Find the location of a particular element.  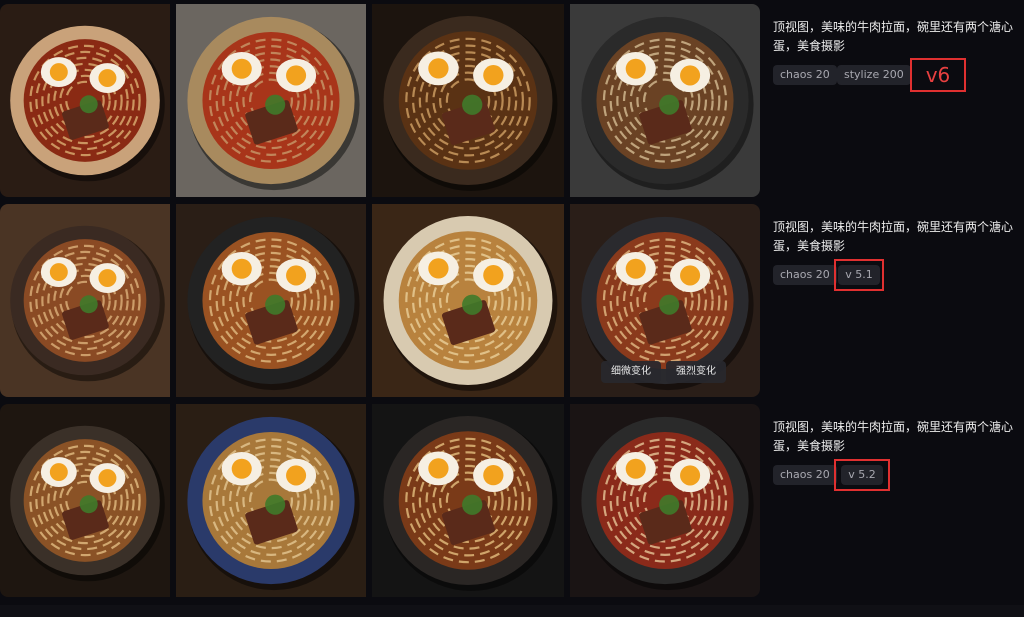

tags: chaos 20 v 5.2 is located at coordinates (893, 475).